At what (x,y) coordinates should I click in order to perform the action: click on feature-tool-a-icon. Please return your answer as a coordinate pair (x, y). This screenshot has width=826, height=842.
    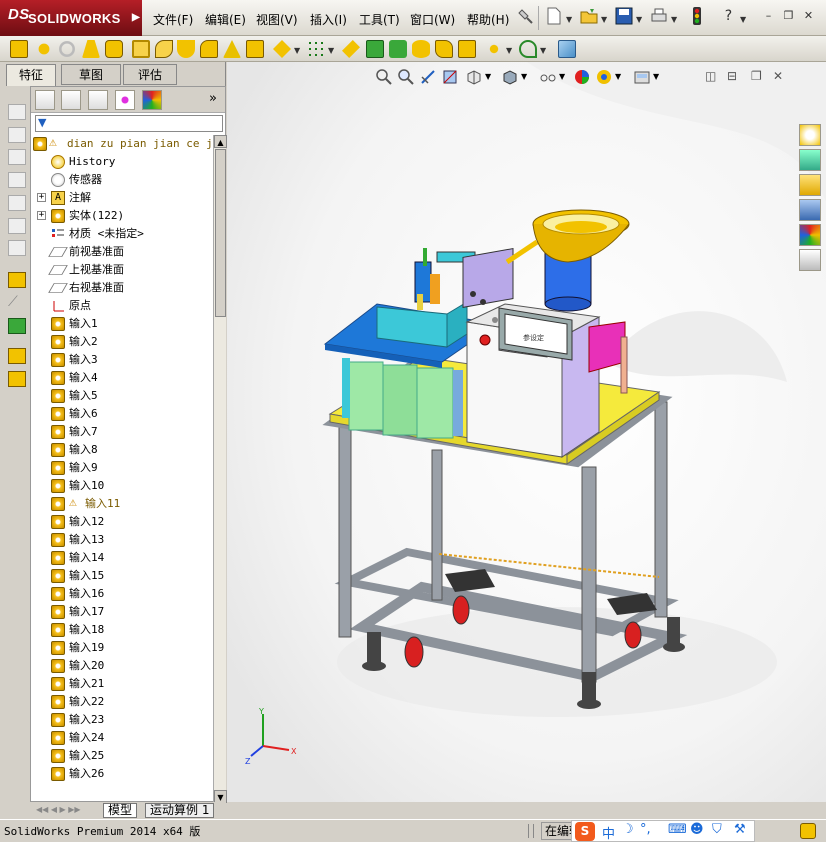
    Looking at the image, I should click on (17, 356).